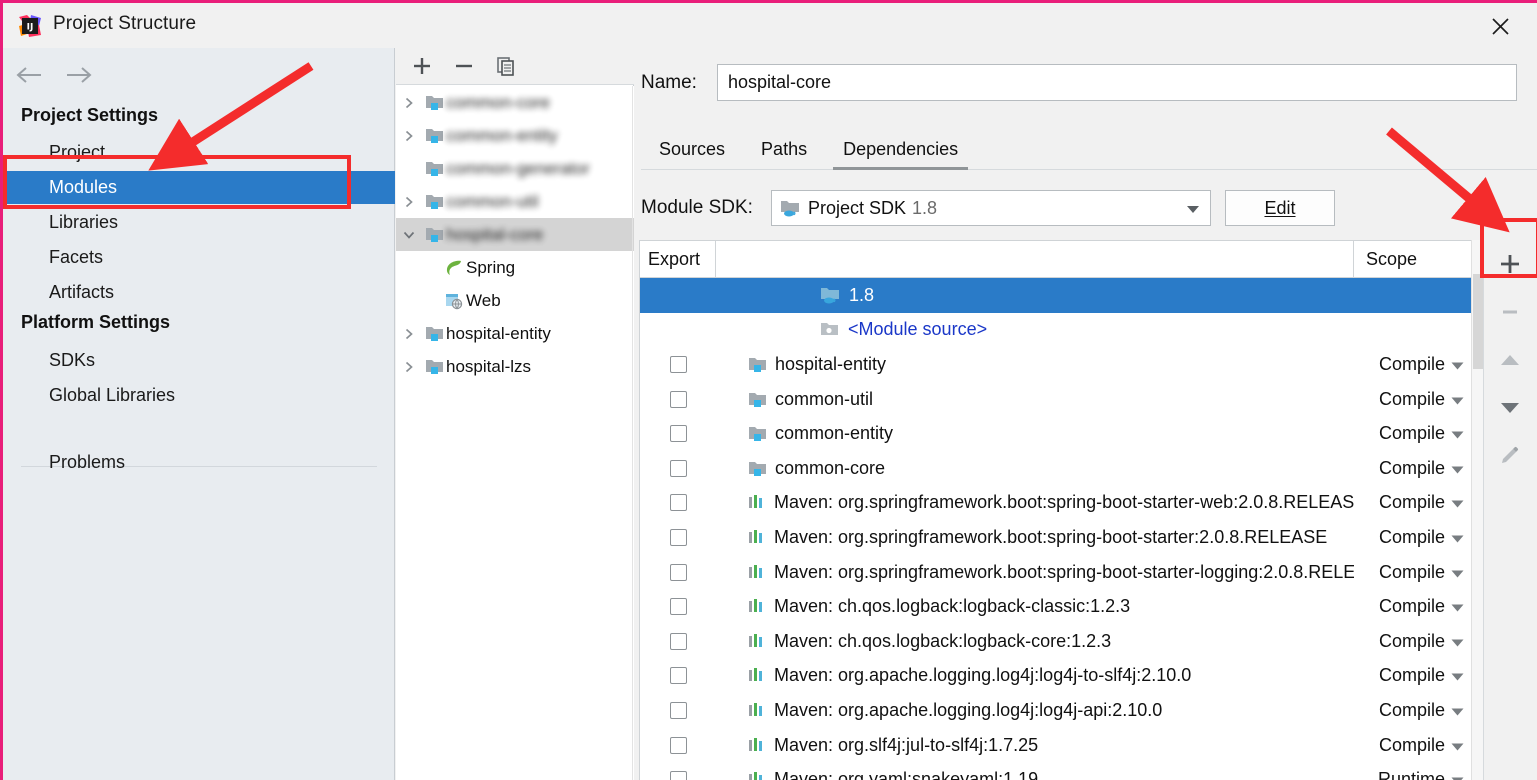 The image size is (1537, 780). What do you see at coordinates (464, 66) in the screenshot?
I see `remove-module-button` at bounding box center [464, 66].